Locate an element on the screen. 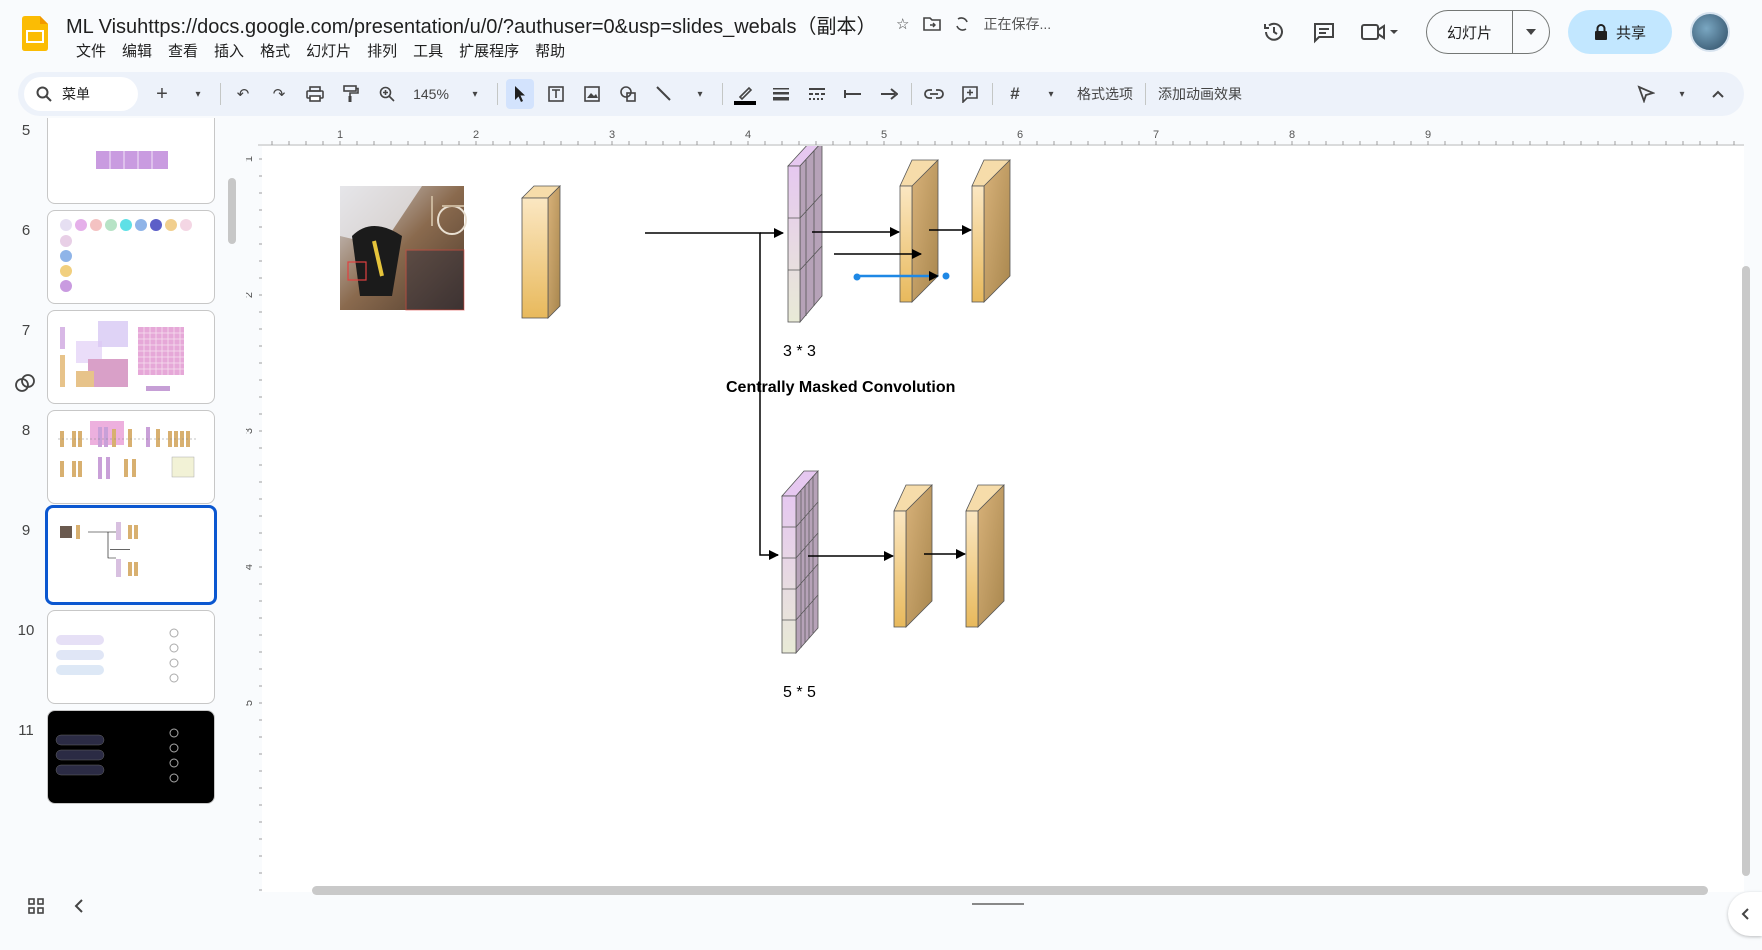 This screenshot has height=950, width=1762. slideshow-button-group: 幻灯片 is located at coordinates (1488, 32).